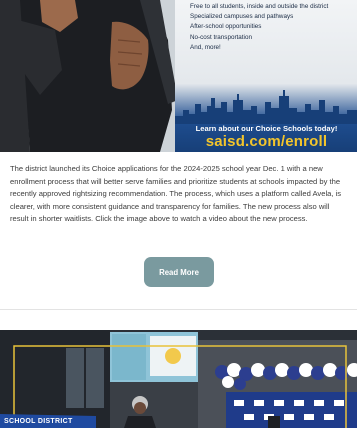 Image resolution: width=357 pixels, height=428 pixels. Describe the element at coordinates (38, 421) in the screenshot. I see `school-district-sign: SCHOOL DISTRICT` at that location.